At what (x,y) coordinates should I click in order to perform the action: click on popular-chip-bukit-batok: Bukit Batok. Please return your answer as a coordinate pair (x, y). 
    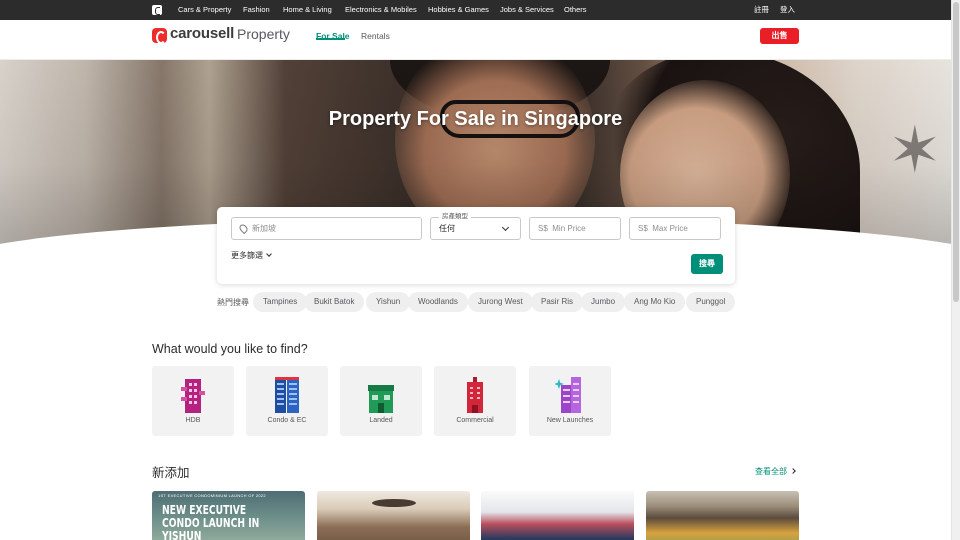
    Looking at the image, I should click on (334, 302).